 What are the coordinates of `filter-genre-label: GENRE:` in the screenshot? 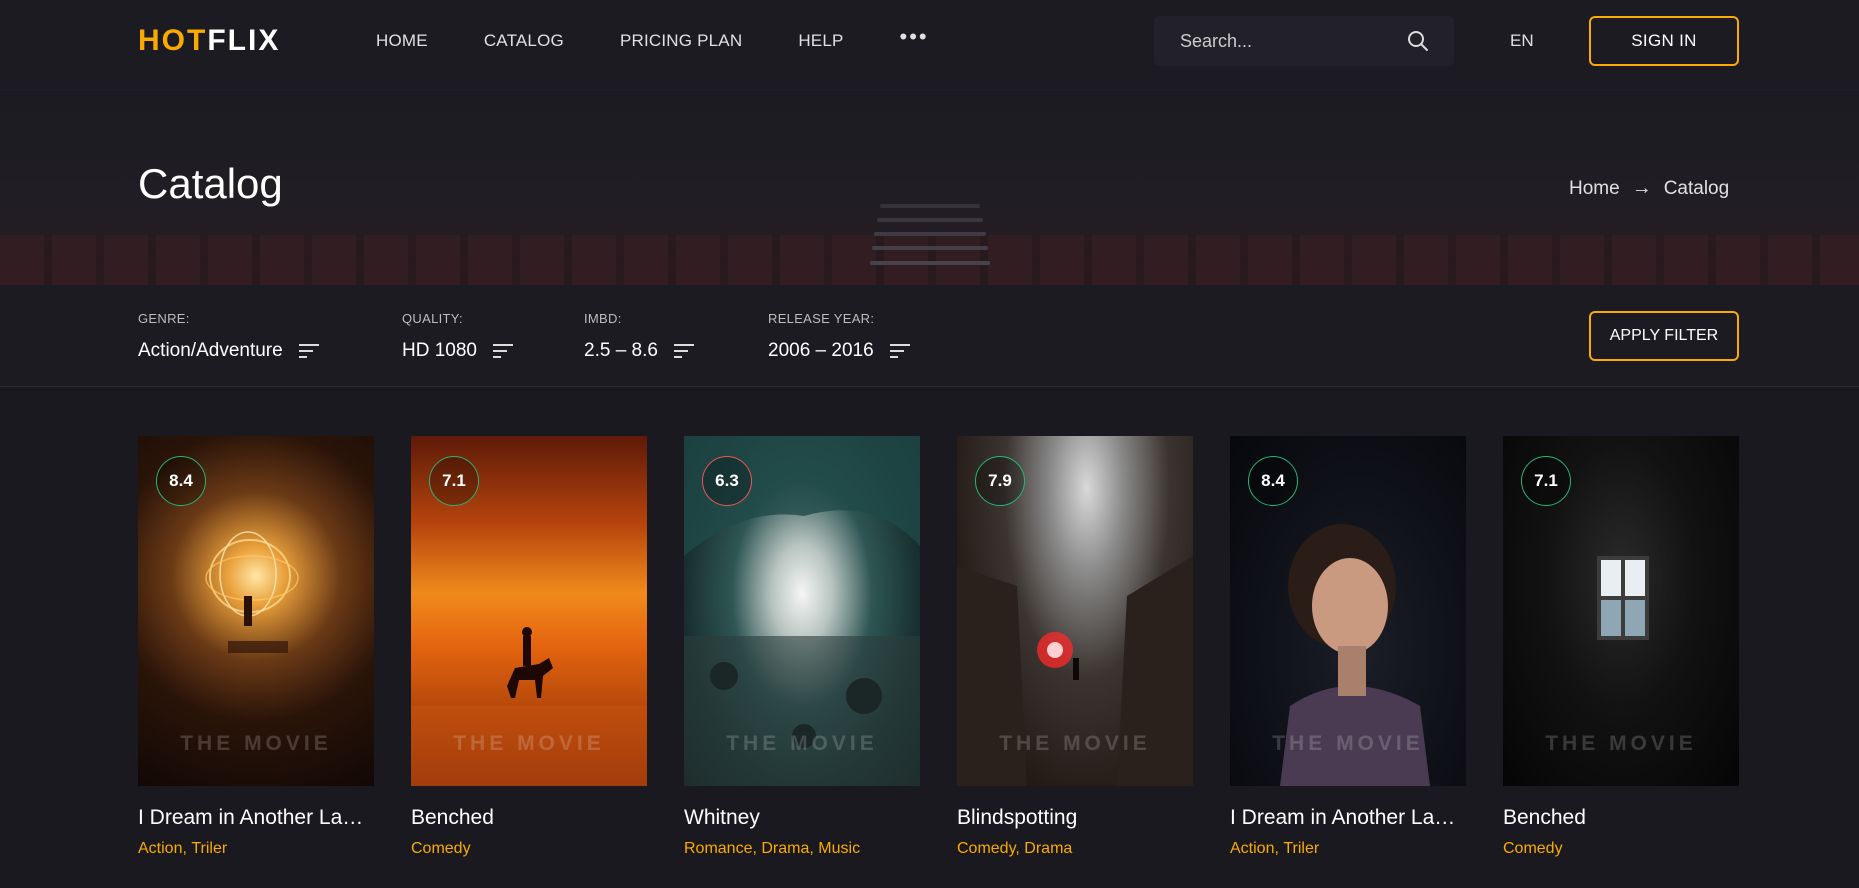 It's located at (164, 318).